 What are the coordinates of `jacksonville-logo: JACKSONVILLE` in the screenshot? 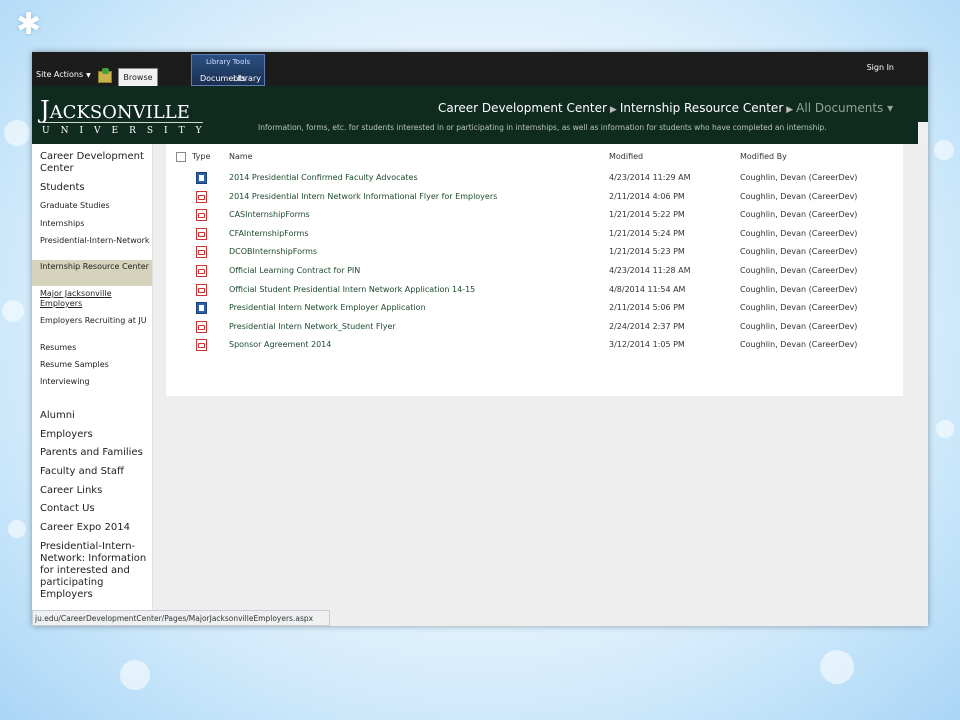 It's located at (115, 110).